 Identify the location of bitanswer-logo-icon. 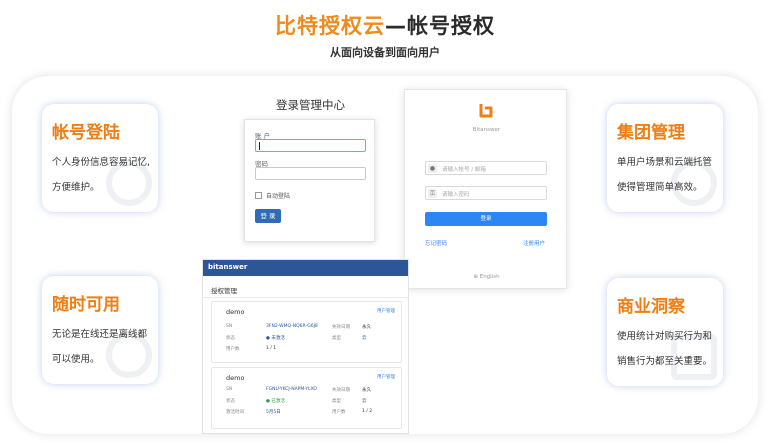
(486, 111).